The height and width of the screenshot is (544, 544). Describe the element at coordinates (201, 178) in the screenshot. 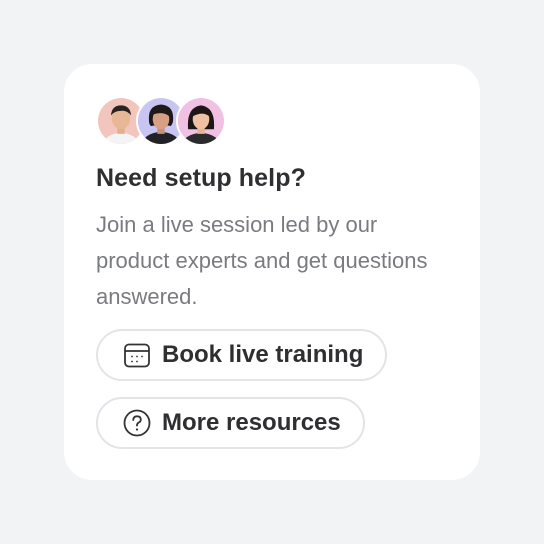

I see `card-title: Need setup help?` at that location.